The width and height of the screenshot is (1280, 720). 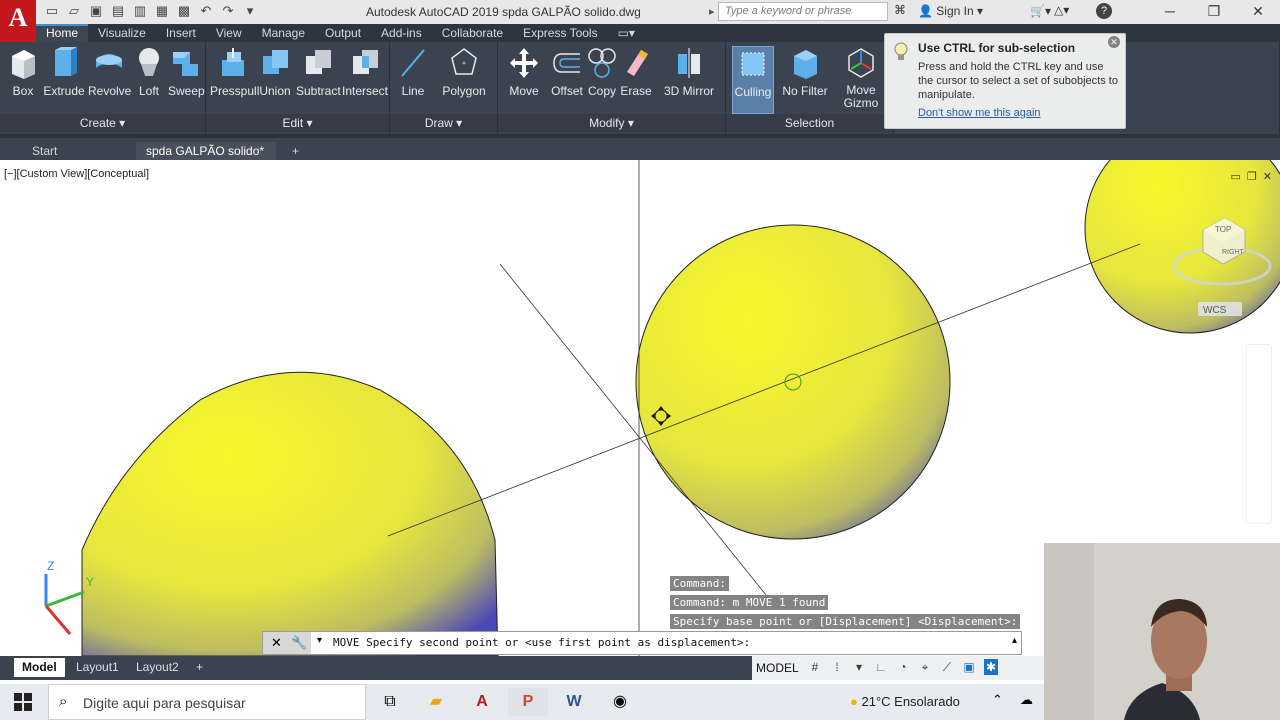 I want to click on box-label: Box, so click(x=23, y=91).